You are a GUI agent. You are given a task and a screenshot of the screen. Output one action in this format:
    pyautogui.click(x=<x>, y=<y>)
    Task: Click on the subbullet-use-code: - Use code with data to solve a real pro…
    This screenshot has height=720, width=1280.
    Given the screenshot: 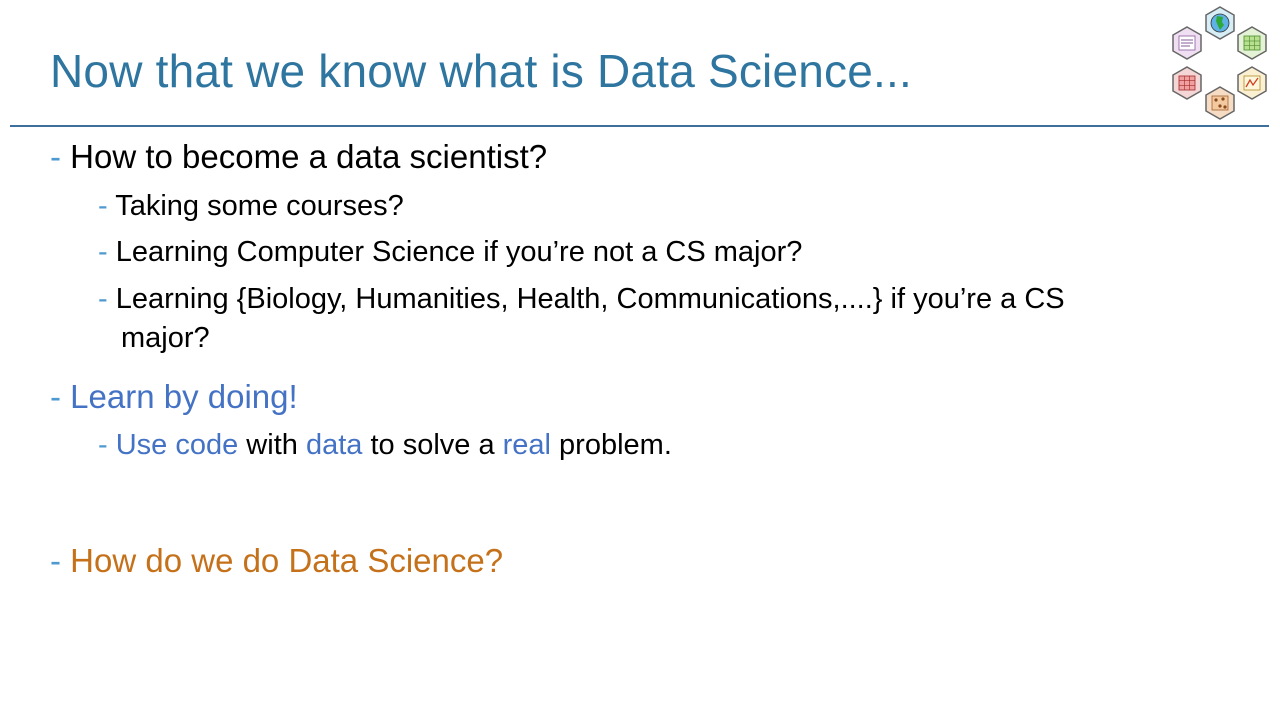 What is the action you would take?
    pyautogui.click(x=385, y=445)
    